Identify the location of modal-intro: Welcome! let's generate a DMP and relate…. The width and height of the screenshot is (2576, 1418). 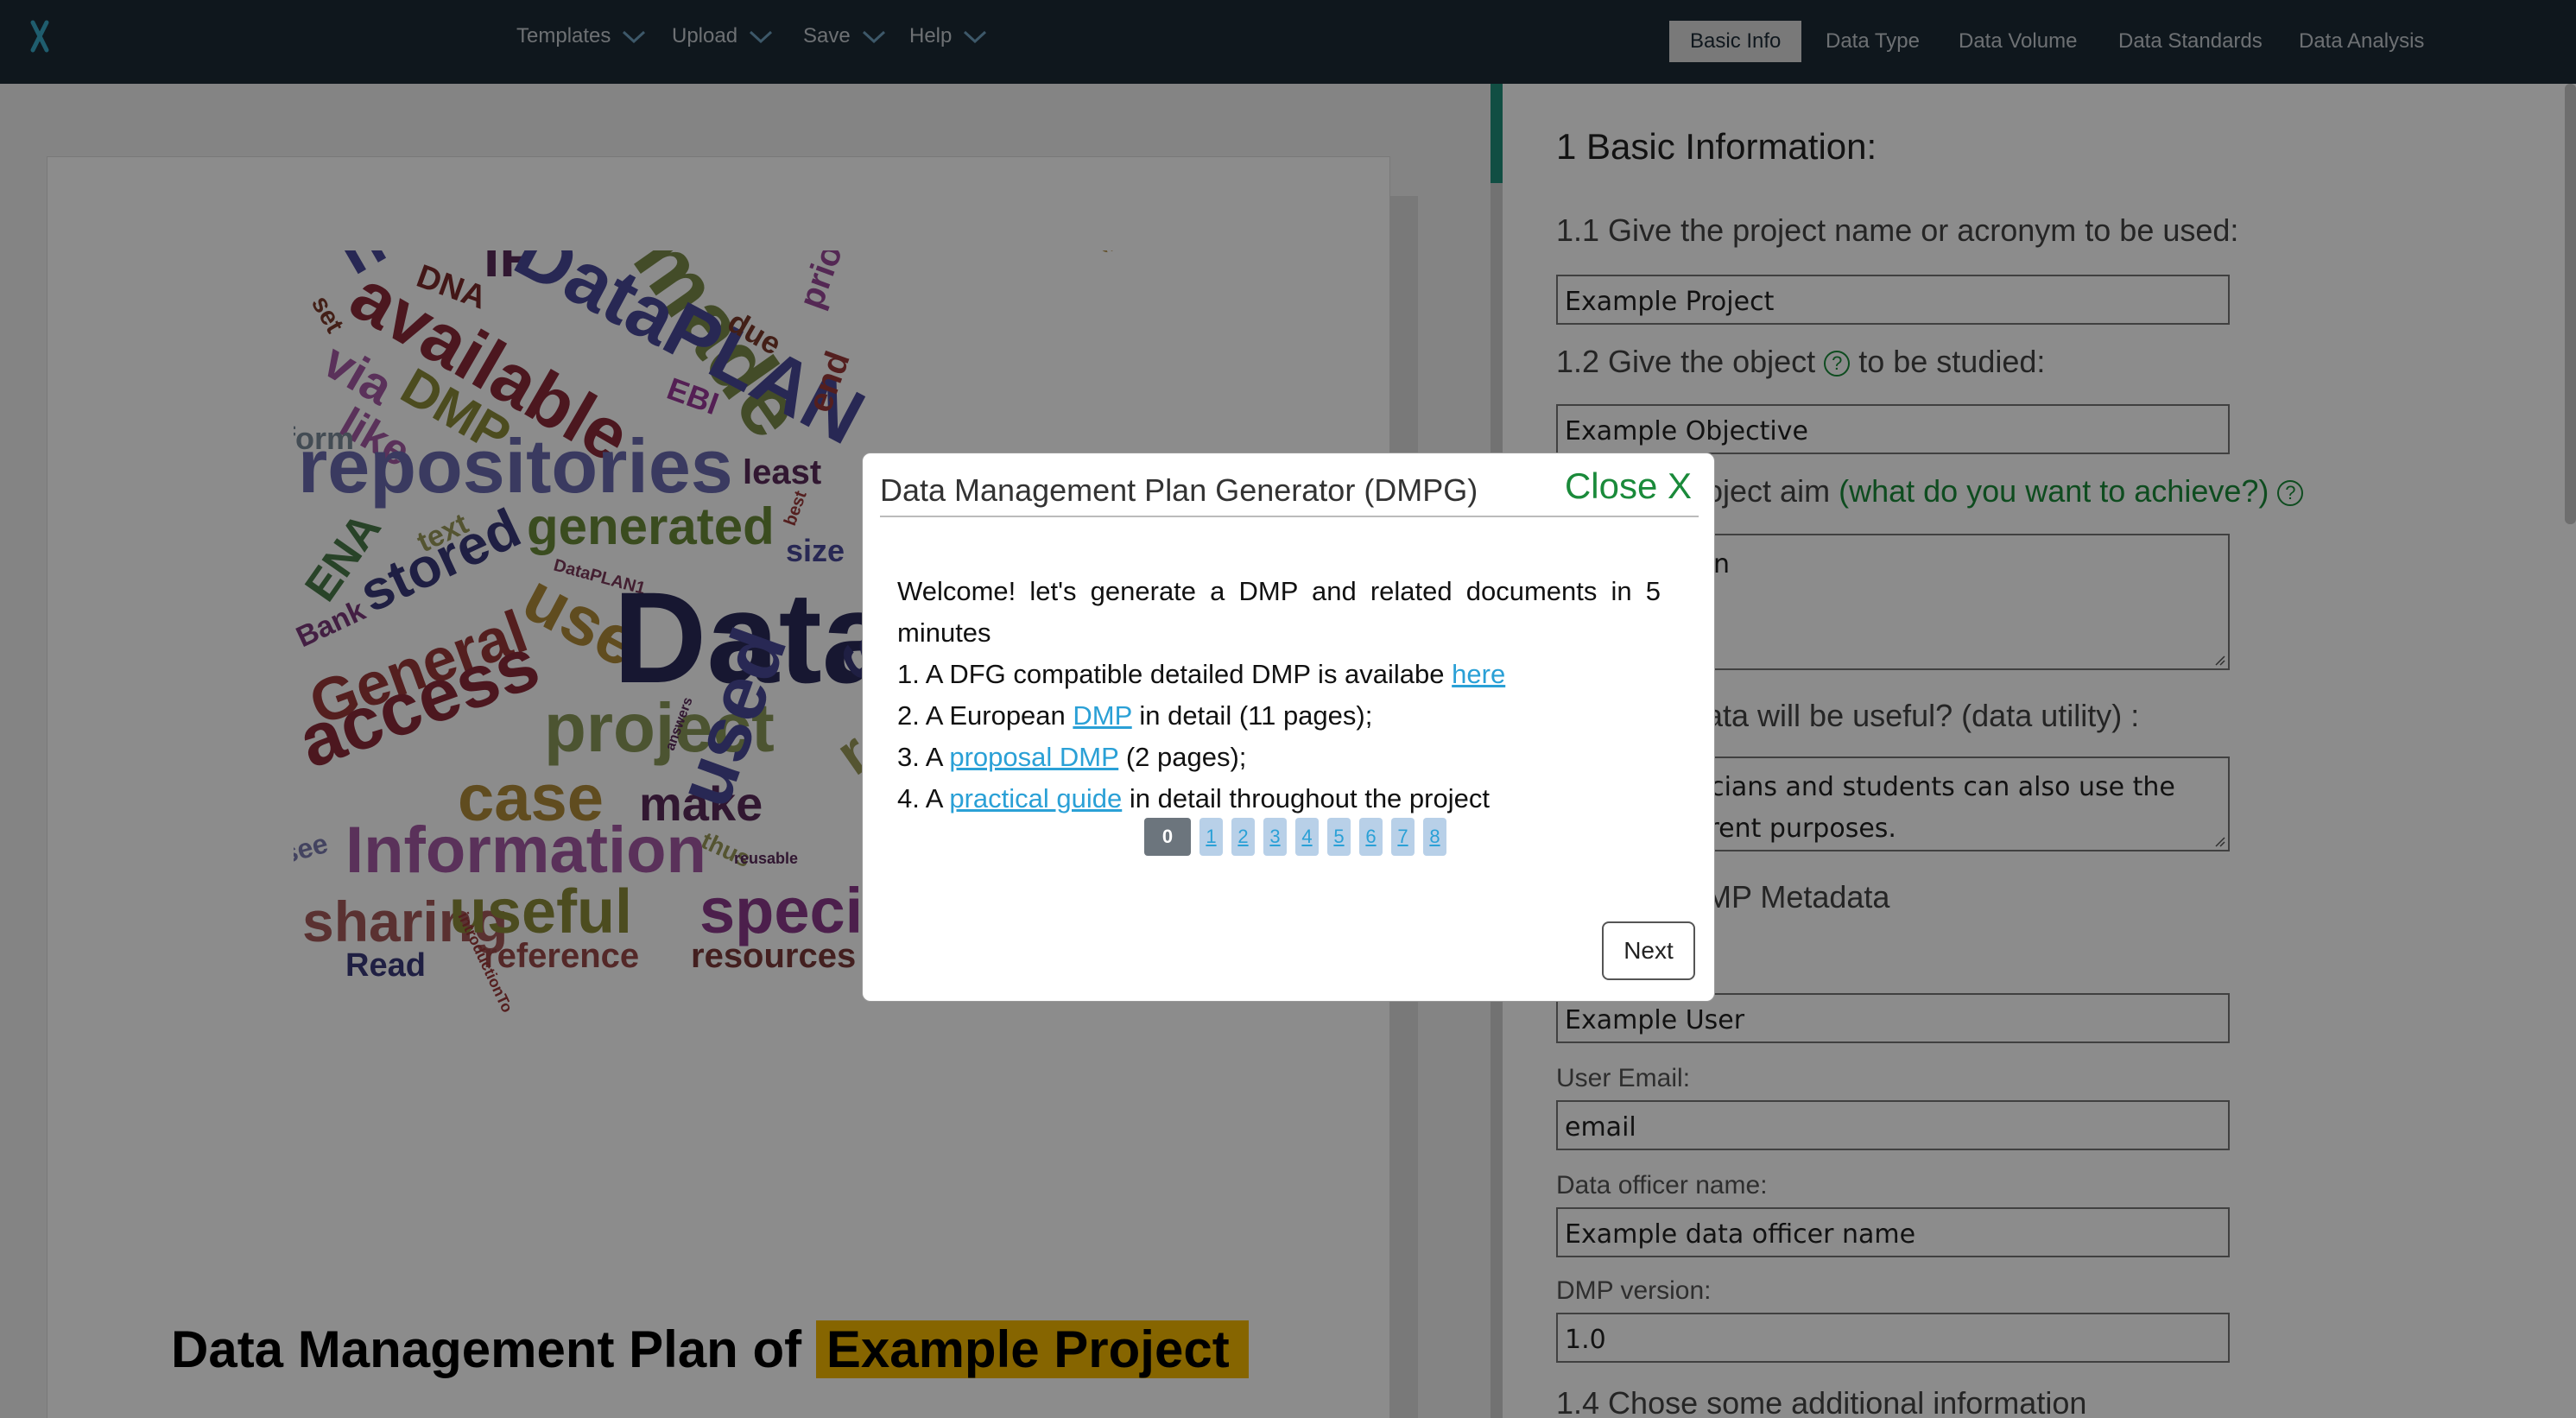
(1279, 612).